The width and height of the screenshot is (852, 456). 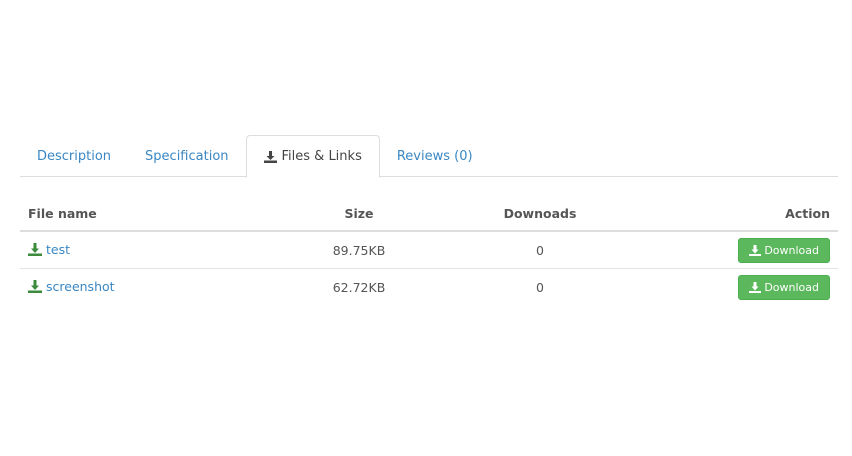 What do you see at coordinates (359, 214) in the screenshot?
I see `header-size: Size` at bounding box center [359, 214].